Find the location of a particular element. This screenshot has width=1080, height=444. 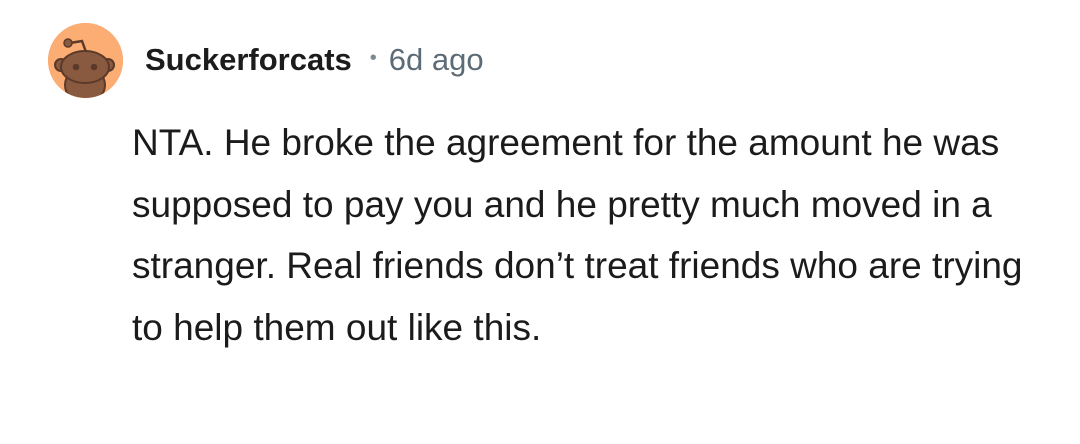

comment-author: Suckerforcats is located at coordinates (248, 60).